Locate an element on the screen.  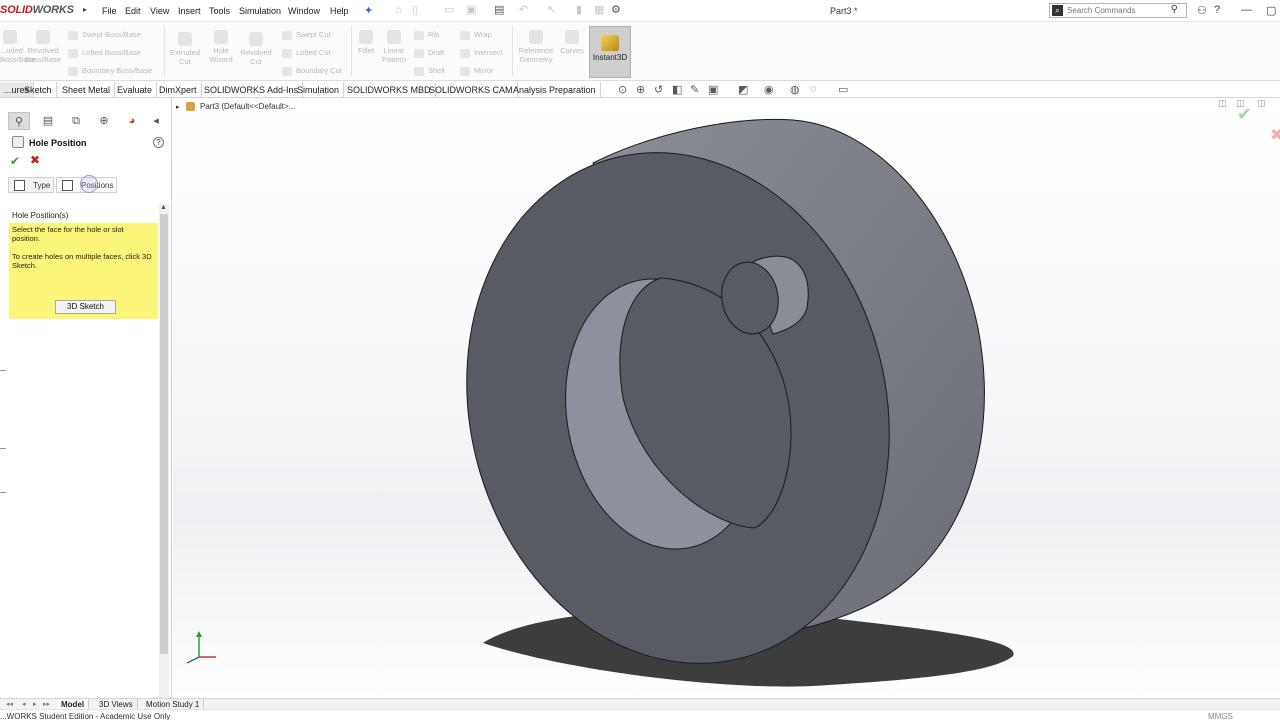
configuration-manager-icon: ⧉ is located at coordinates (76, 121).